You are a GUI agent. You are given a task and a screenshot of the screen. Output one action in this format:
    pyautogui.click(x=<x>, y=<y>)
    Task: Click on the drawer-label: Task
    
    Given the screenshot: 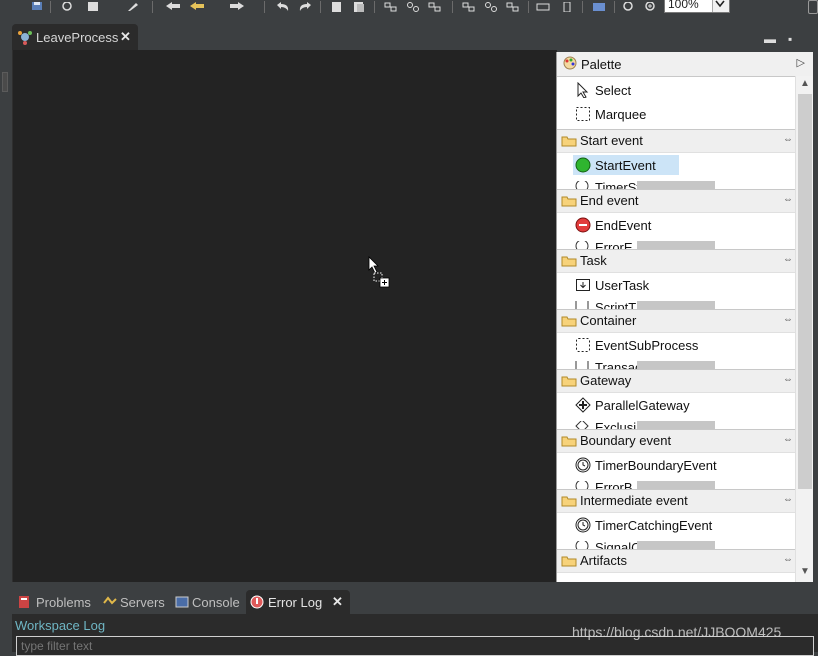 What is the action you would take?
    pyautogui.click(x=593, y=260)
    